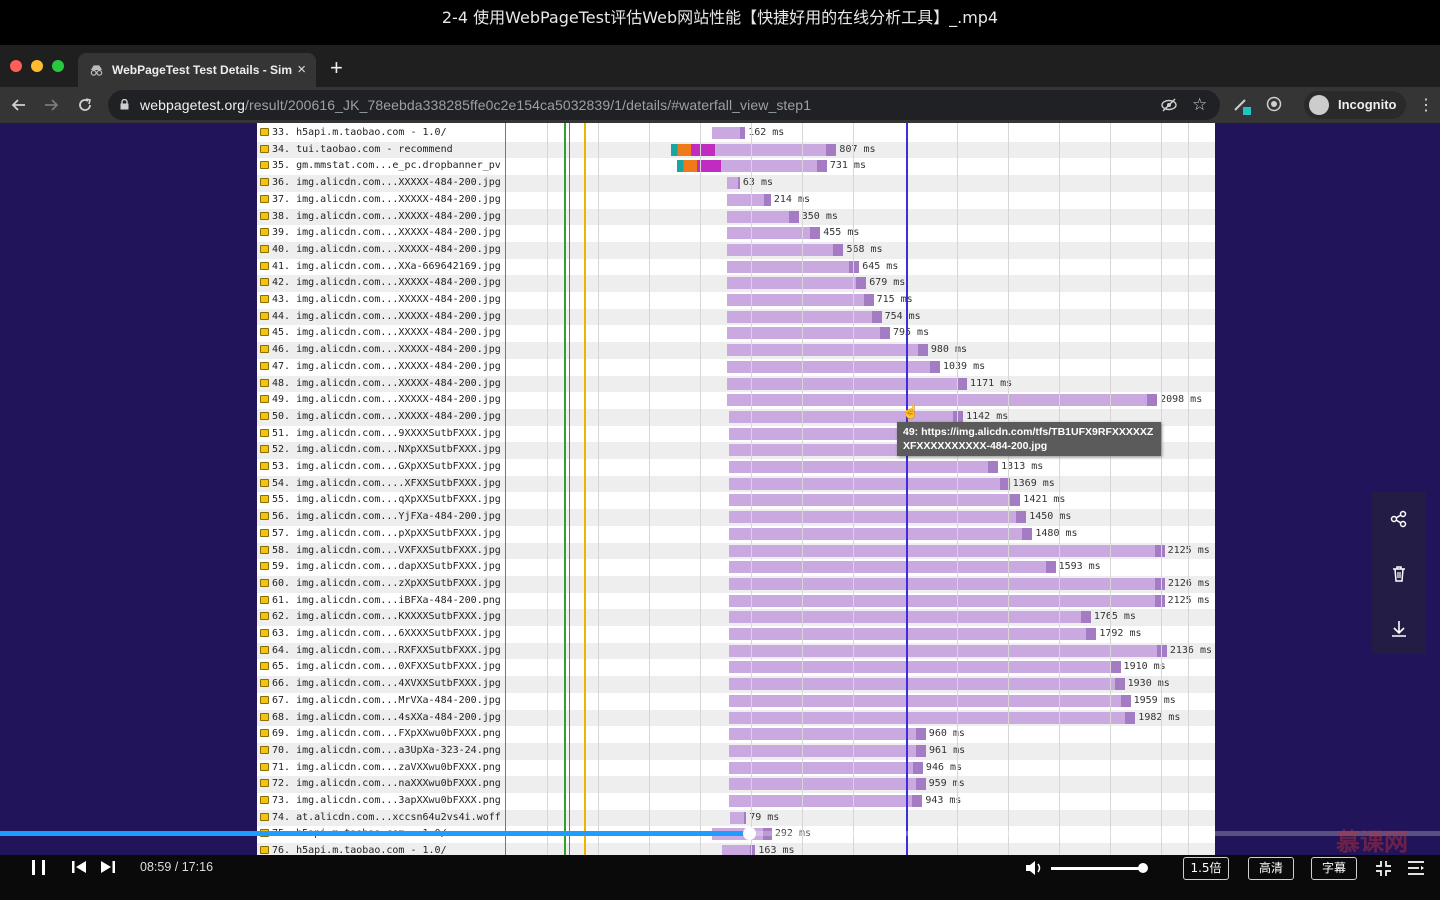 Image resolution: width=1440 pixels, height=900 pixels. I want to click on new-tab-button: +, so click(336, 68).